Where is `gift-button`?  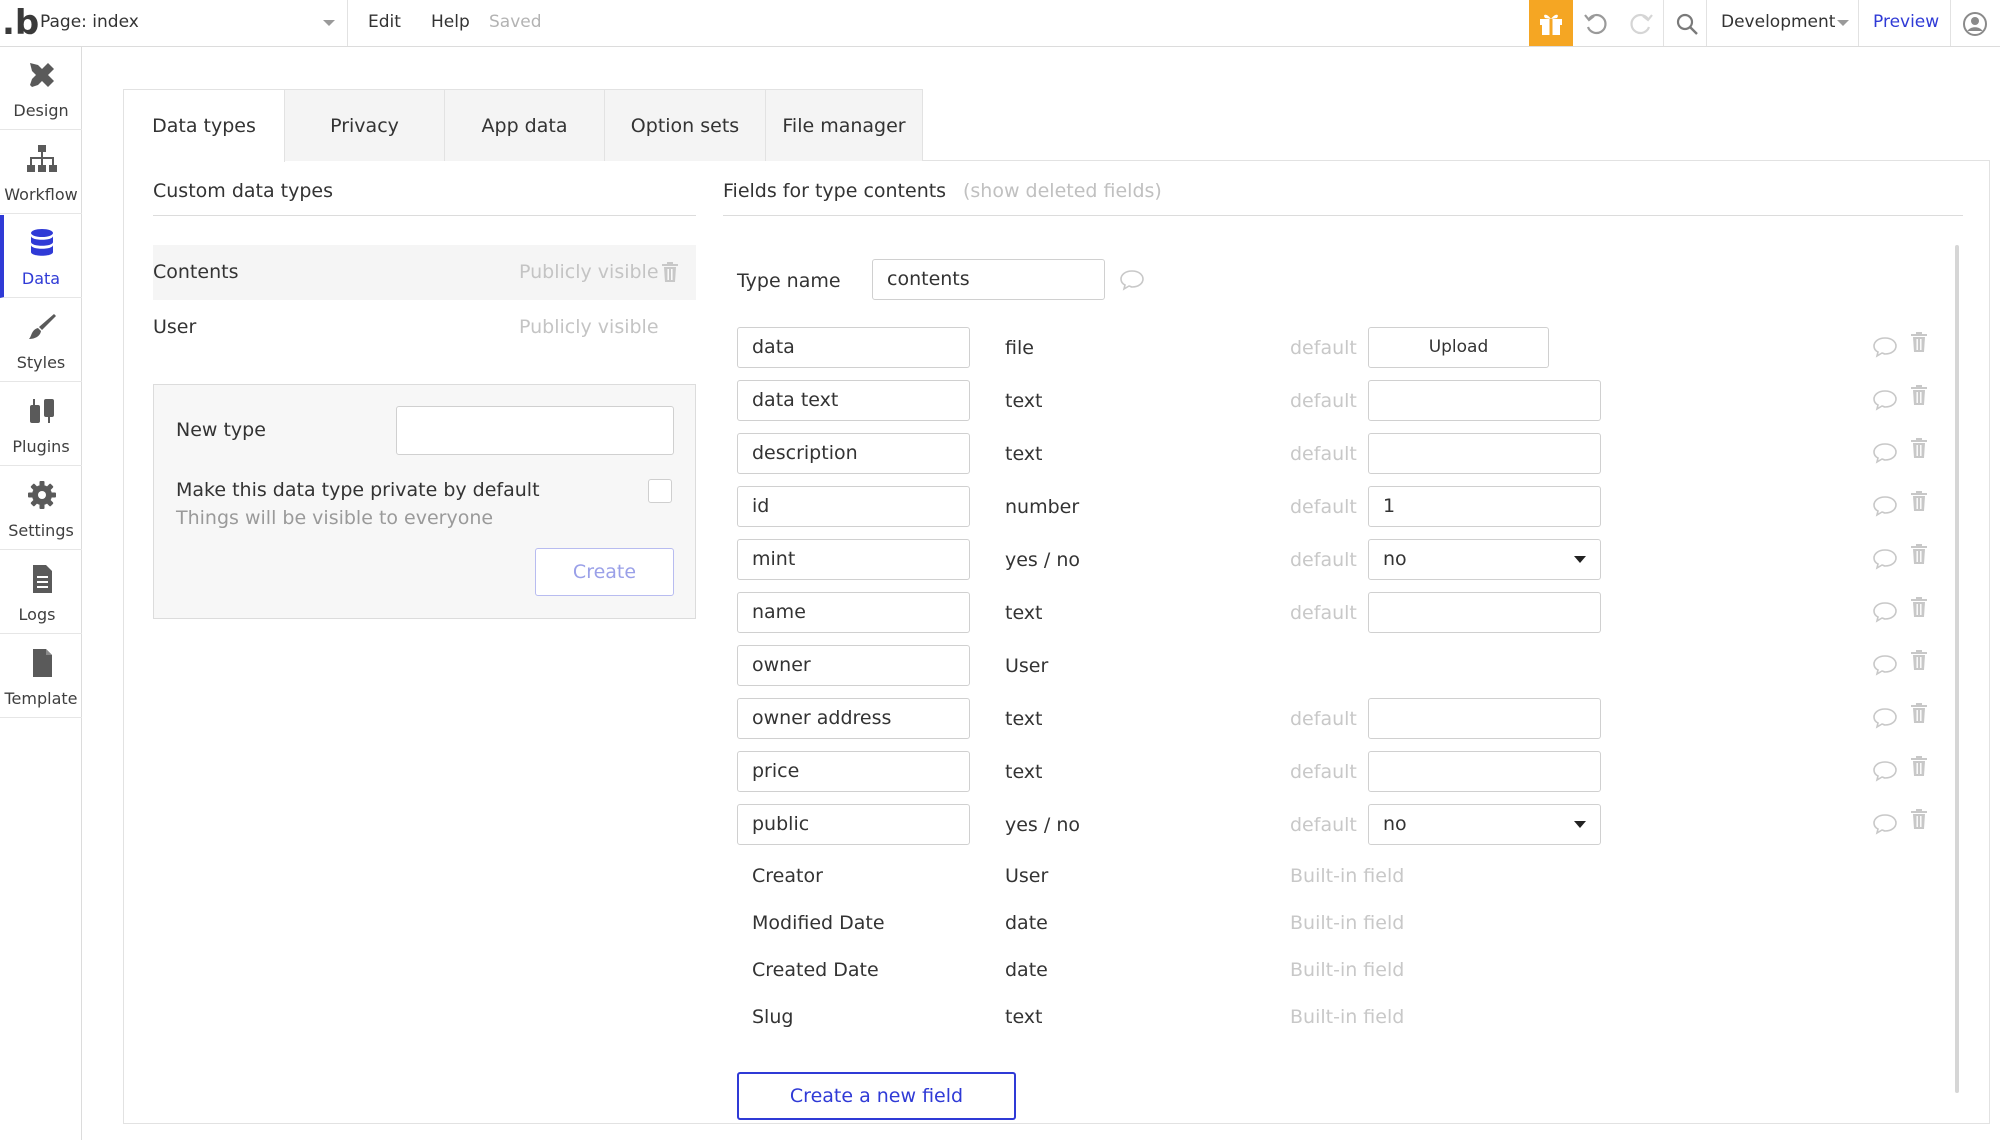
gift-button is located at coordinates (1551, 23).